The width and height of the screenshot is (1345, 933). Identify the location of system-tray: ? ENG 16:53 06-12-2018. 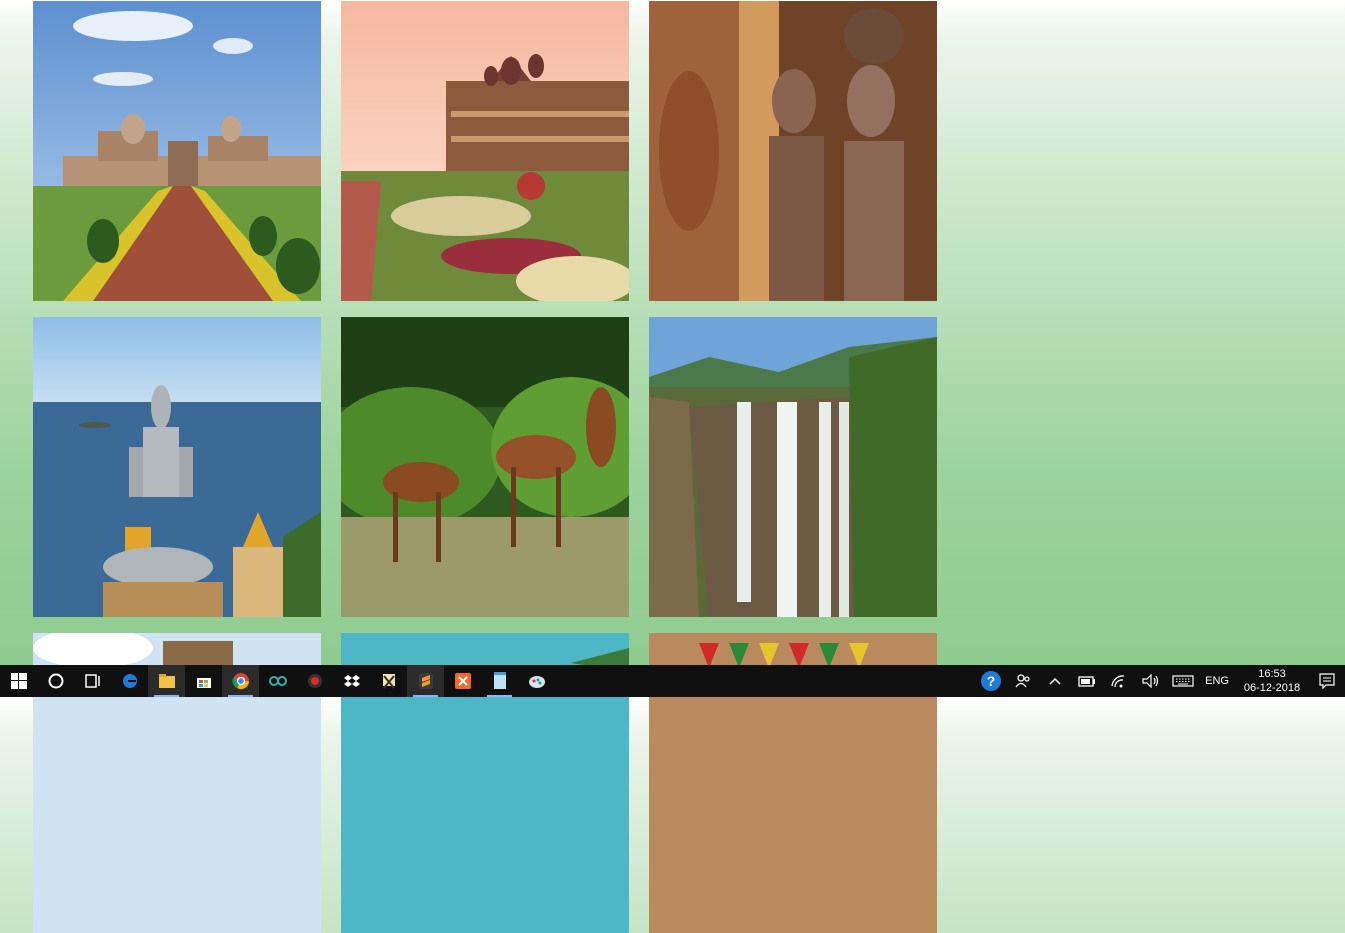
(1160, 681).